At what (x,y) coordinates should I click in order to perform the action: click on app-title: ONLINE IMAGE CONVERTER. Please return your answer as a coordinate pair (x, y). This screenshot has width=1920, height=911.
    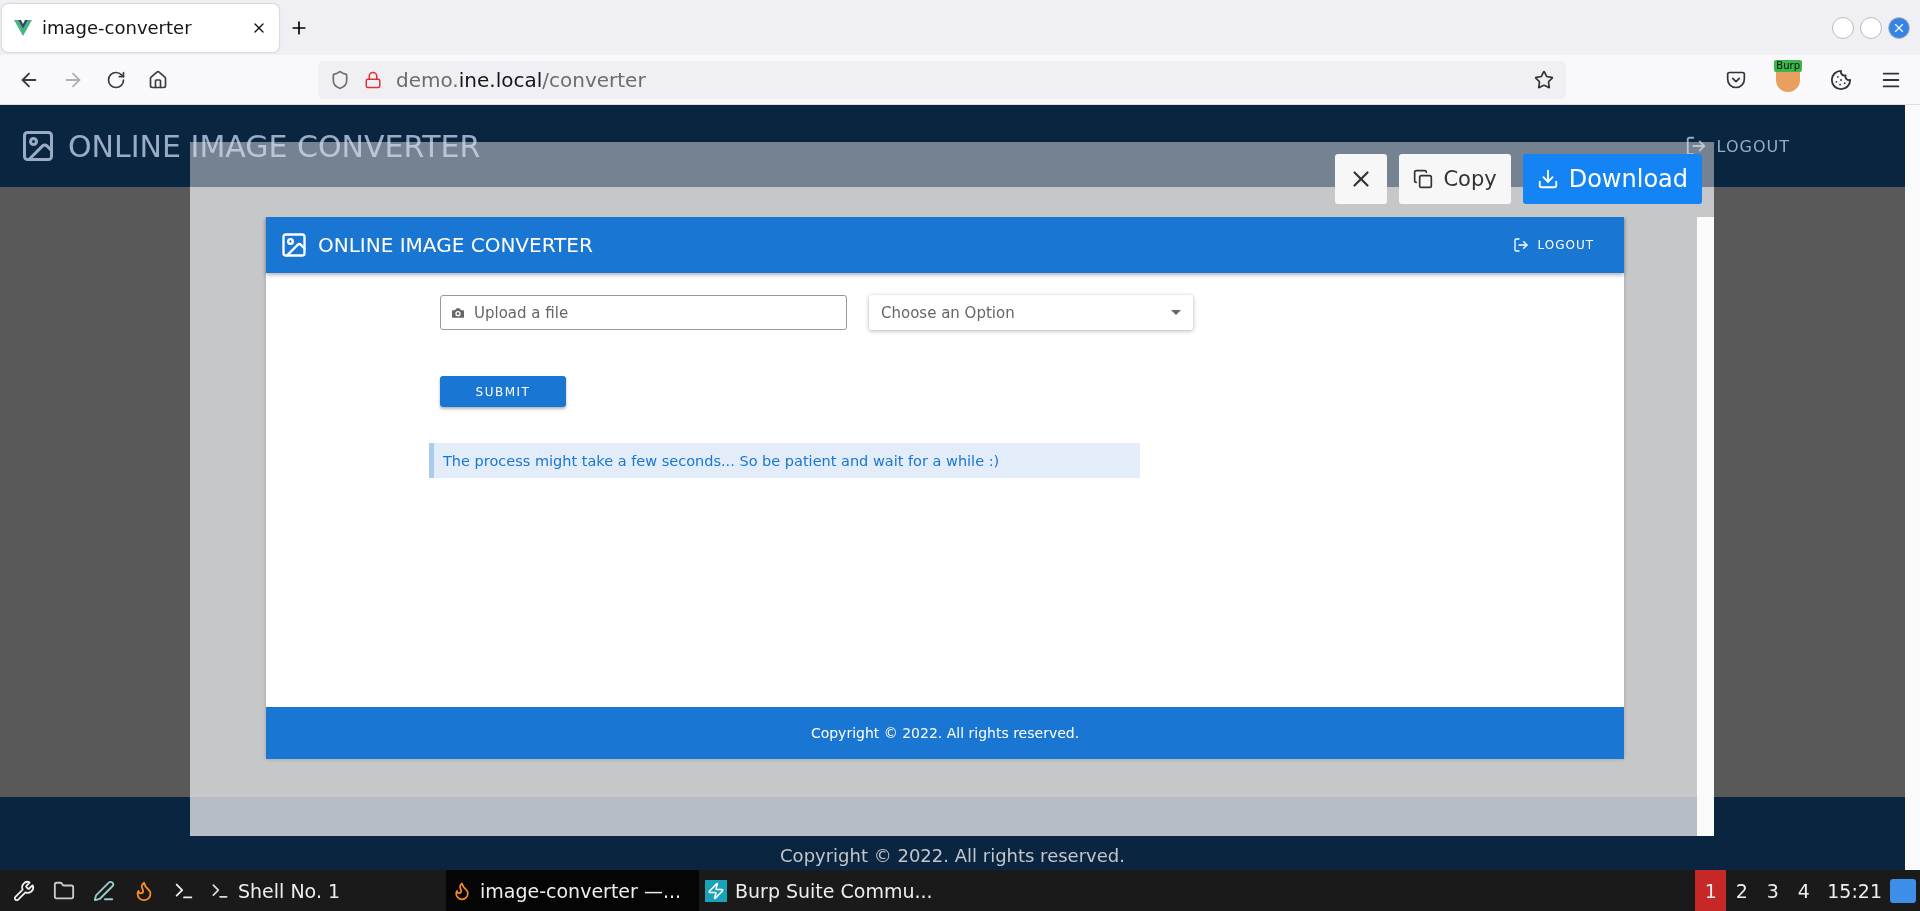
    Looking at the image, I should click on (455, 245).